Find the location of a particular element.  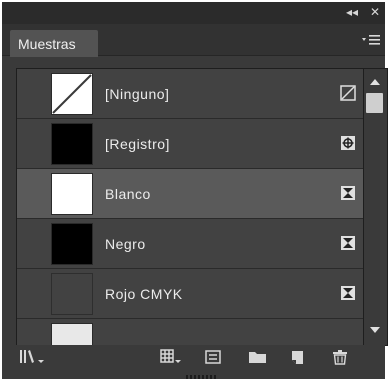

resize-grip is located at coordinates (202, 377).